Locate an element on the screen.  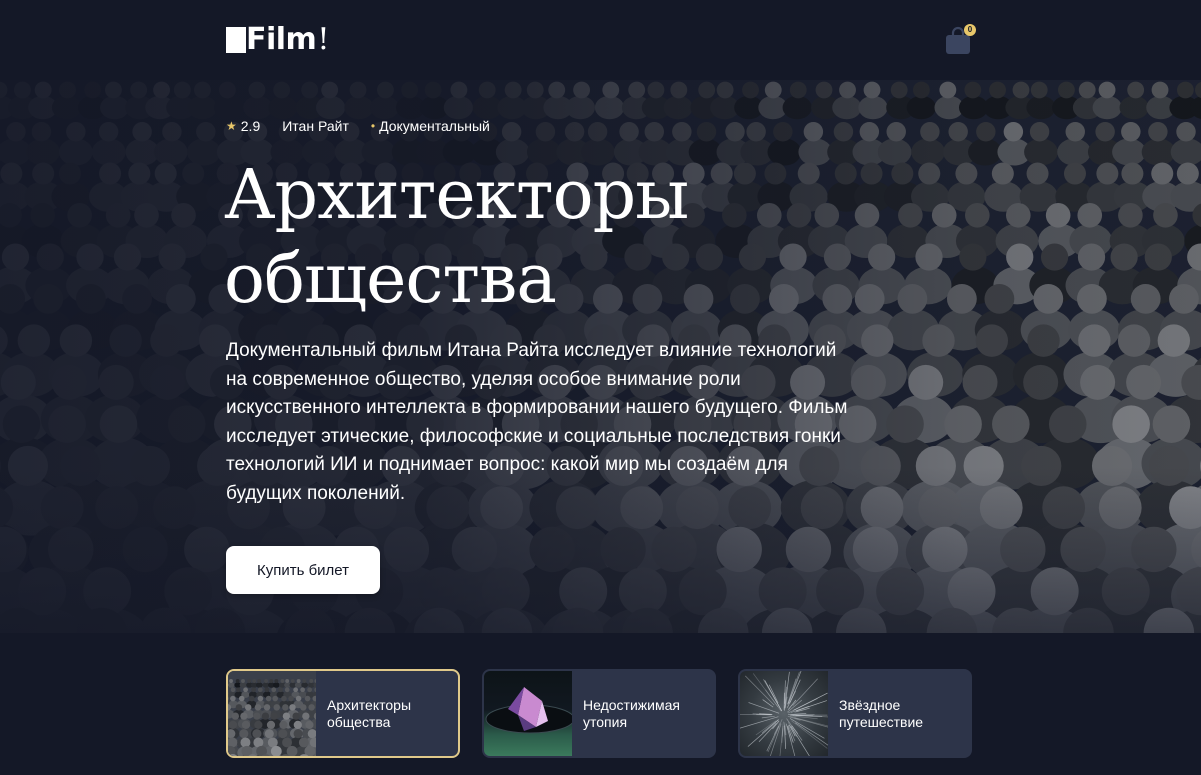
logo-mark-icon is located at coordinates (236, 40).